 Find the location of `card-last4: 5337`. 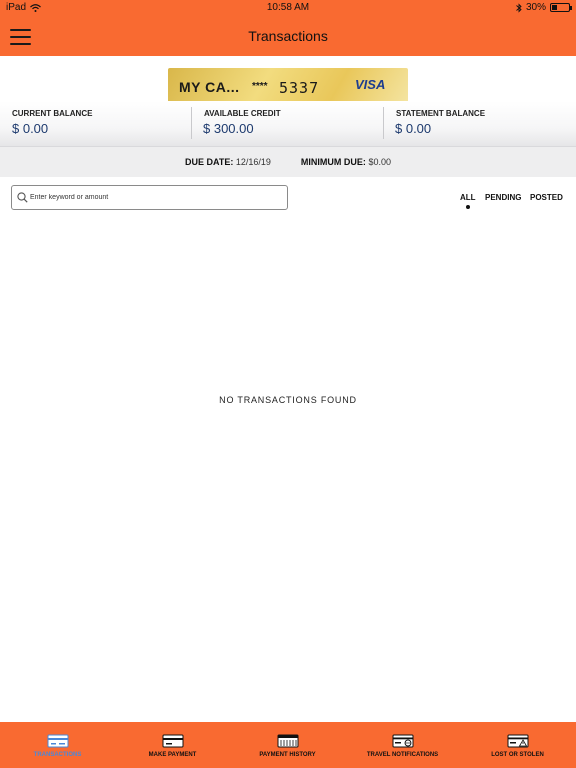

card-last4: 5337 is located at coordinates (299, 88).